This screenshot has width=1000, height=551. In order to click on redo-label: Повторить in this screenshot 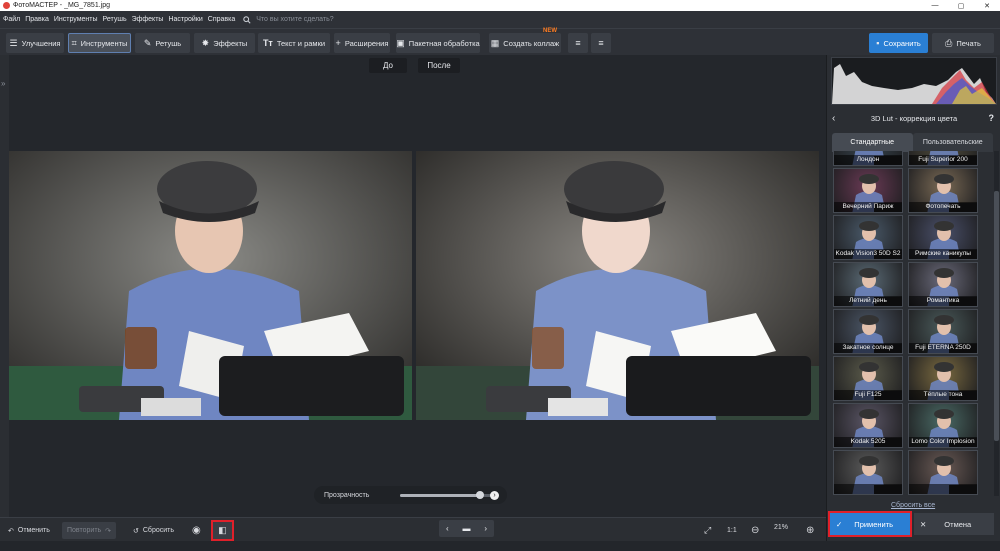, I will do `click(84, 530)`.